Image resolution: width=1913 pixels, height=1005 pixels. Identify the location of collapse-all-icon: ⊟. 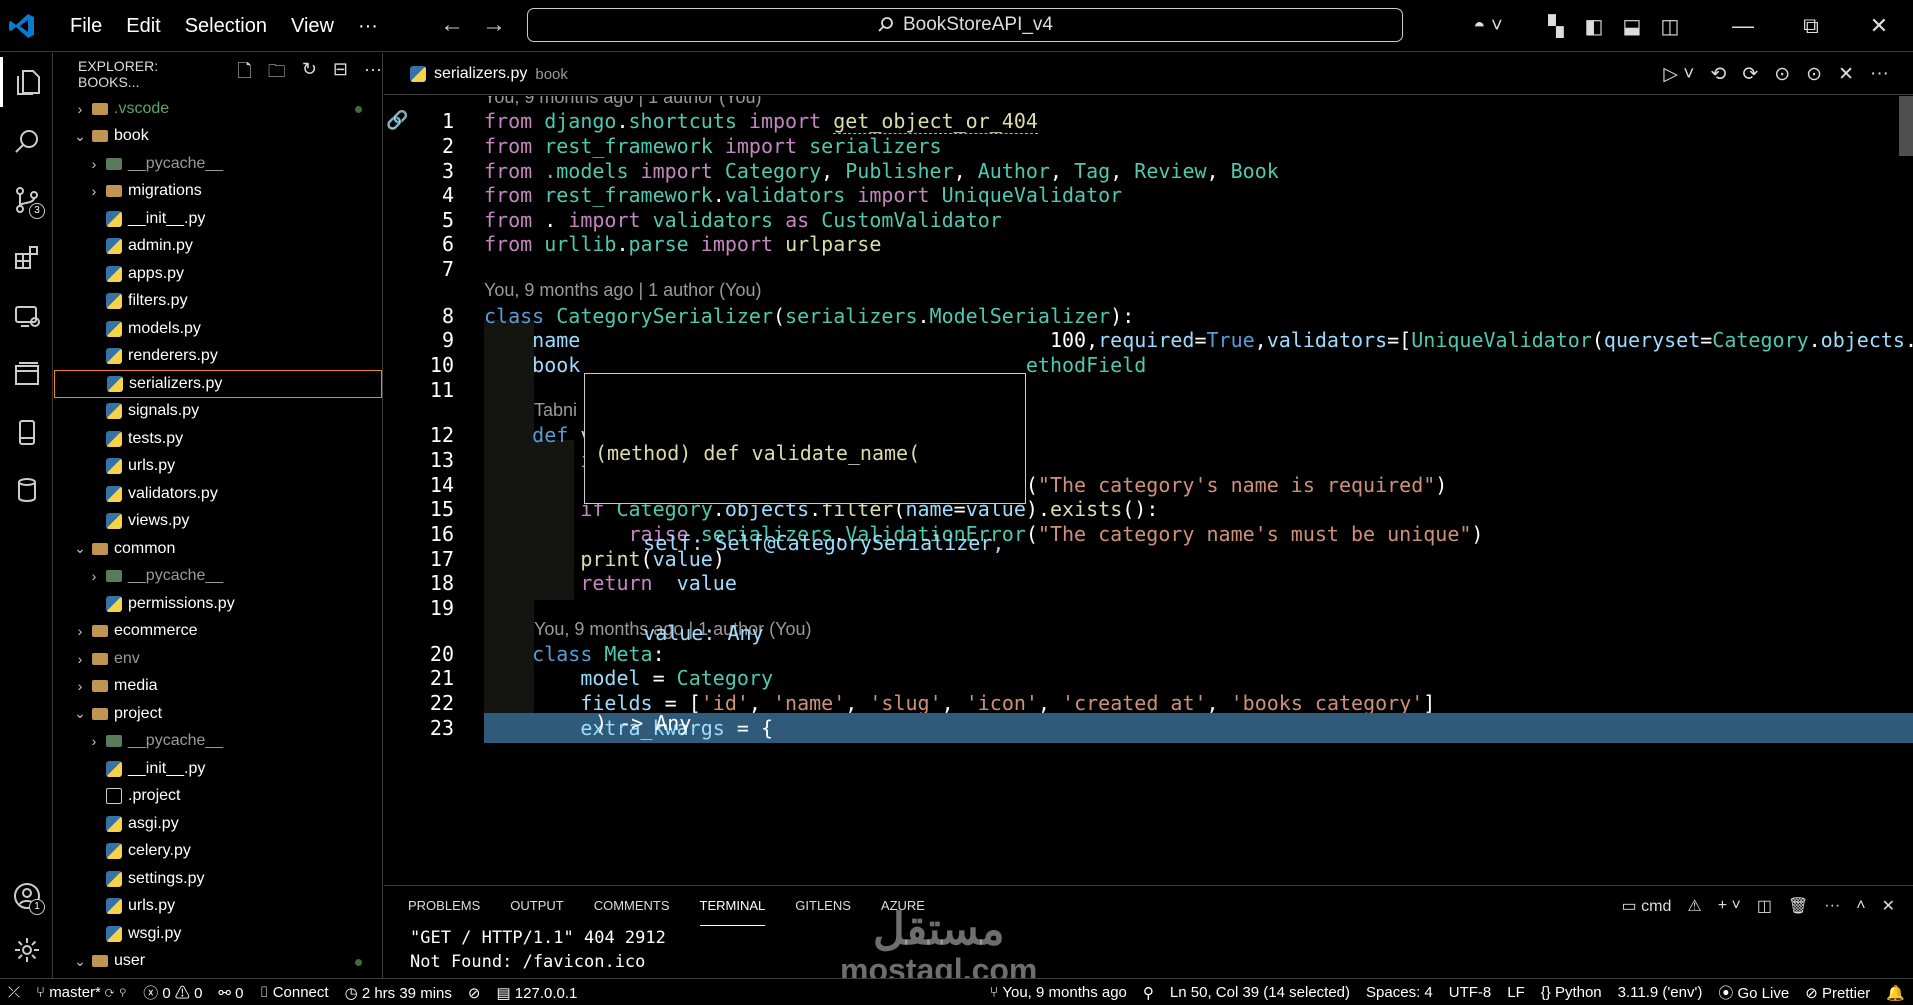
(340, 74).